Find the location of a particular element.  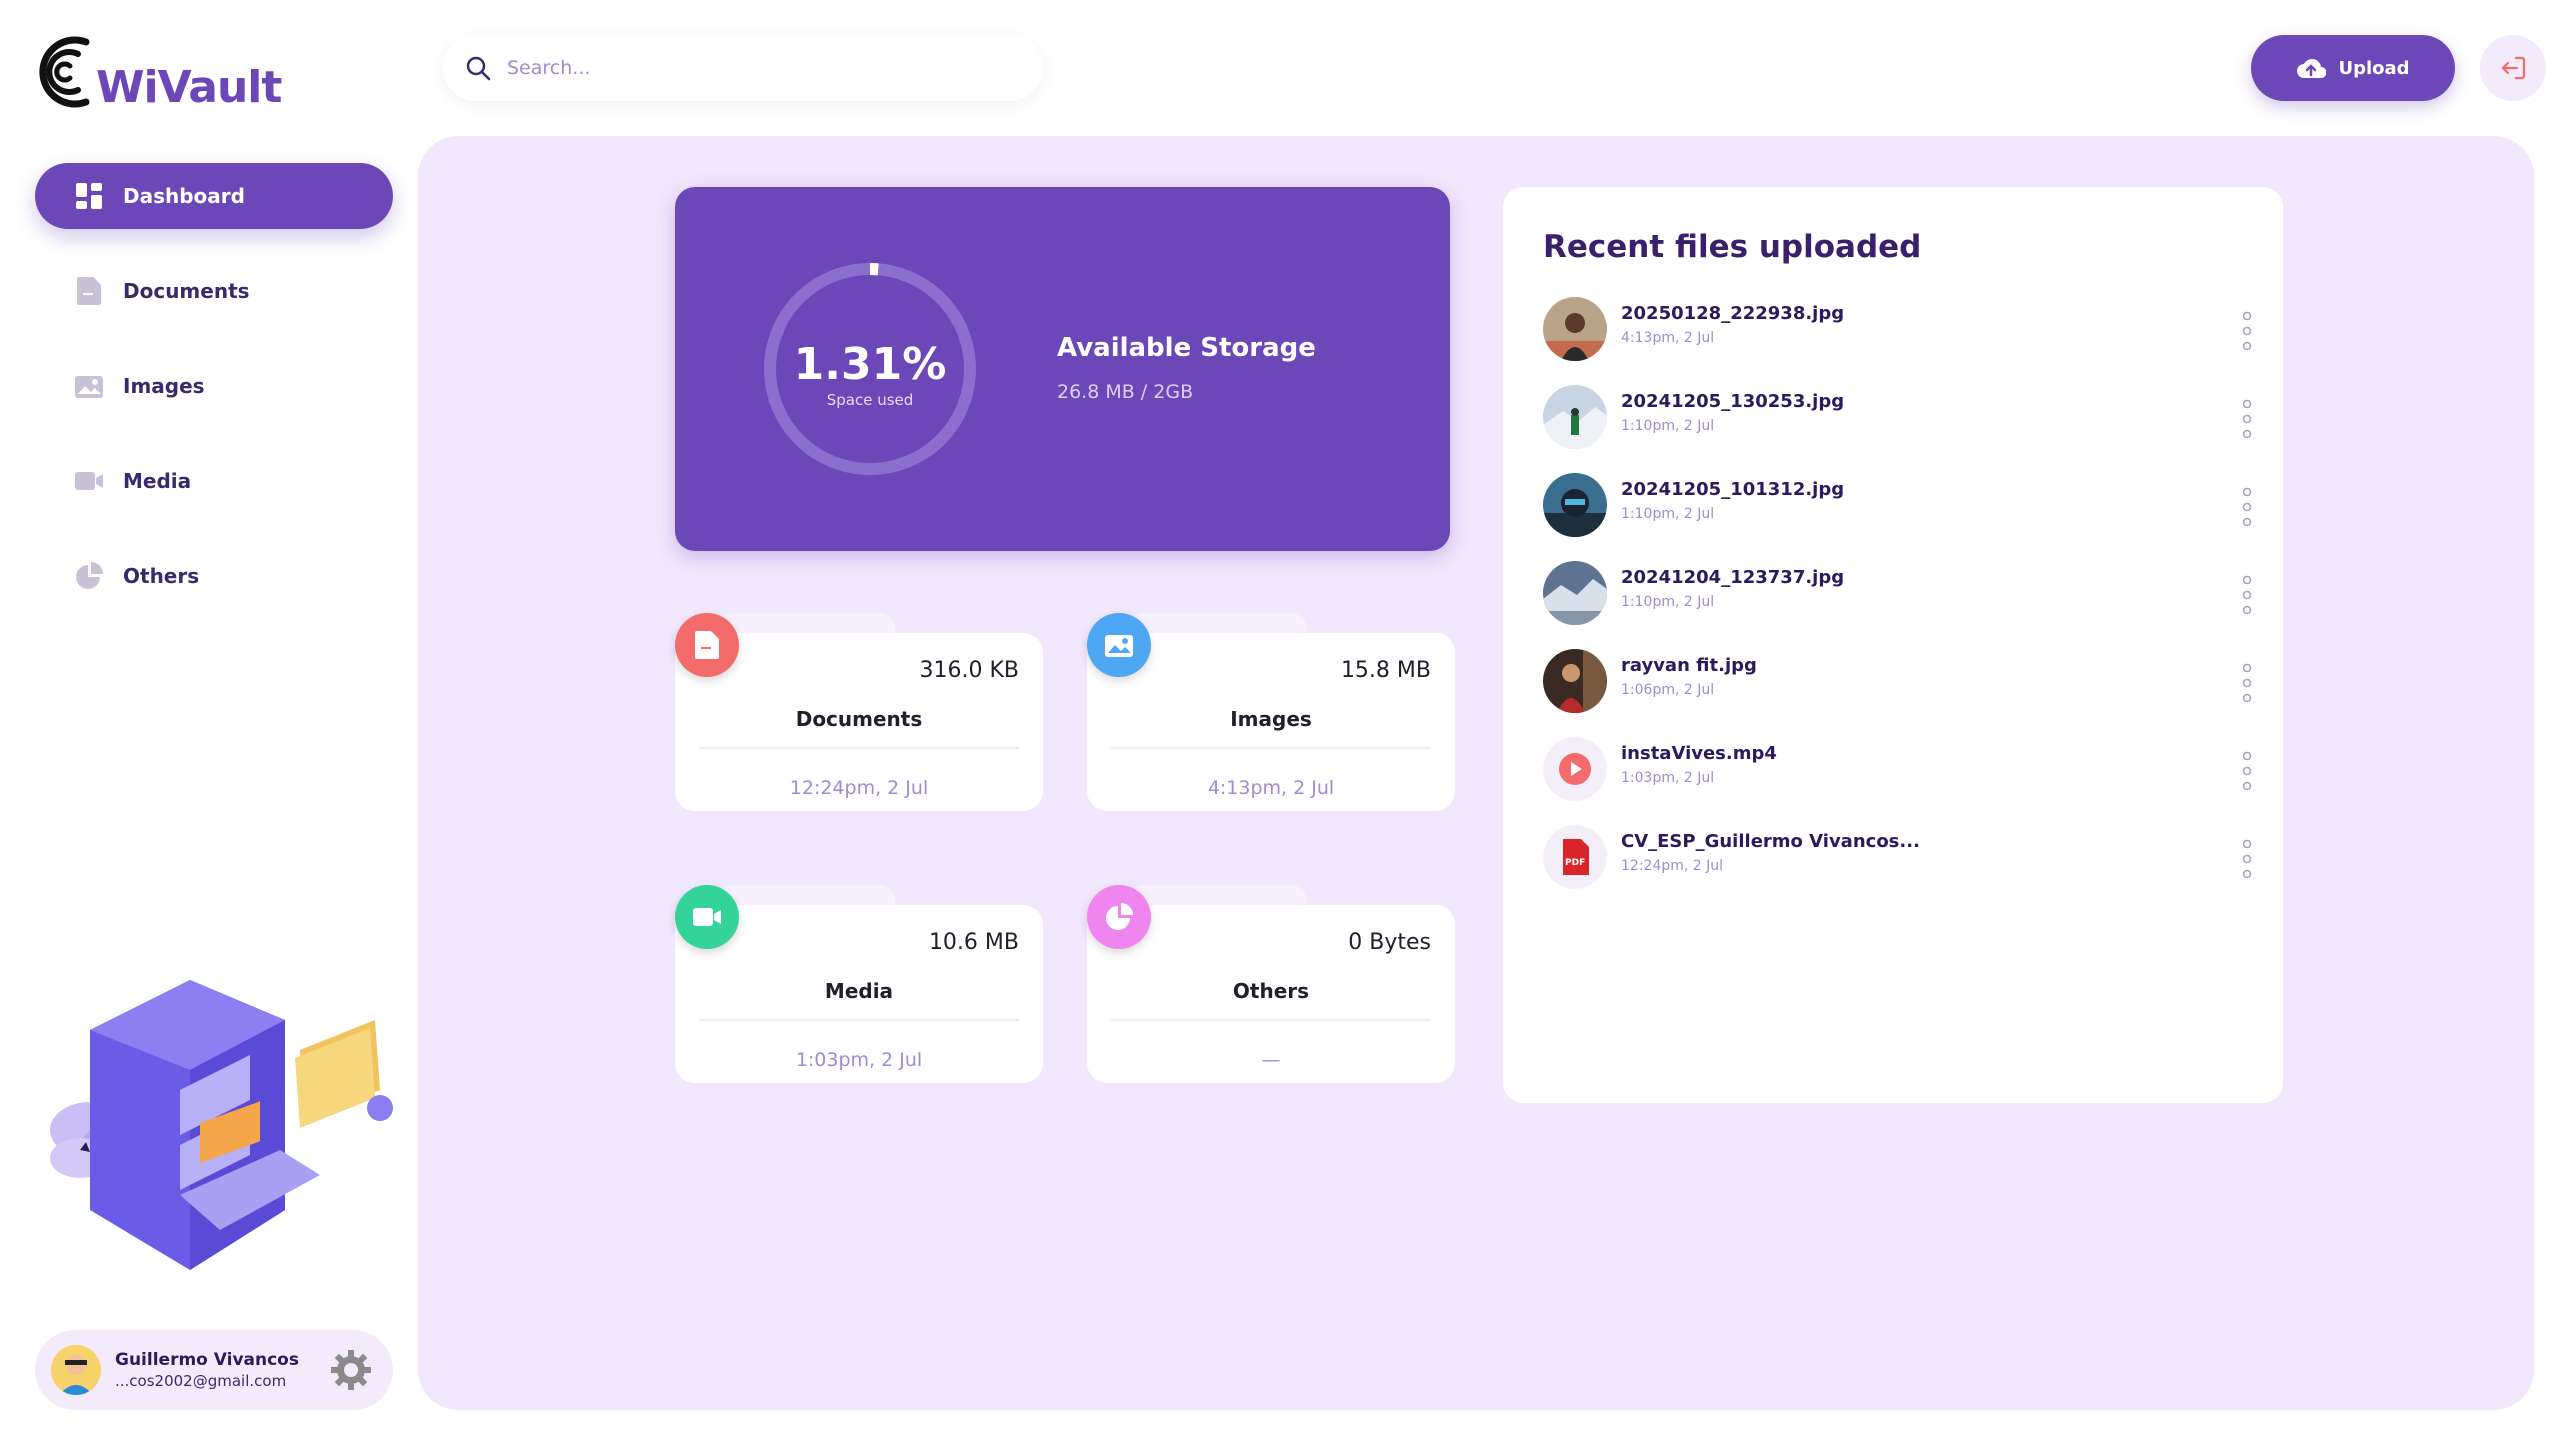

file-date: 4:13pm, 2 Jul is located at coordinates (1668, 338).